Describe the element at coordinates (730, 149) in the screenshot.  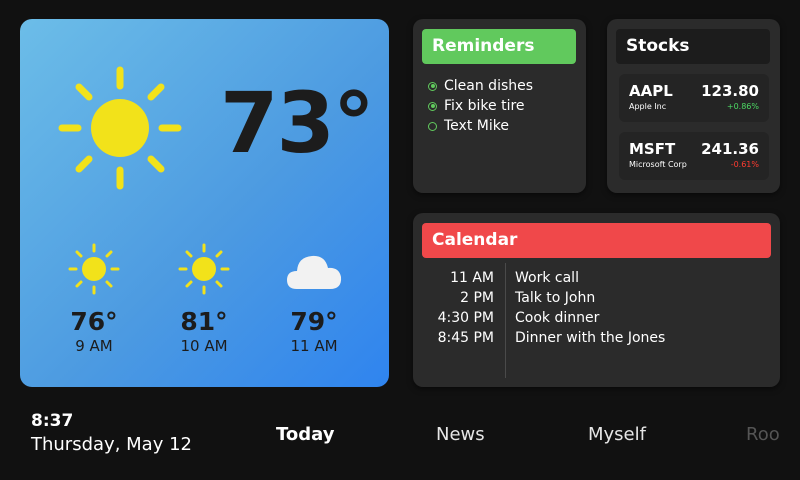
I see `stock-price: 241.36` at that location.